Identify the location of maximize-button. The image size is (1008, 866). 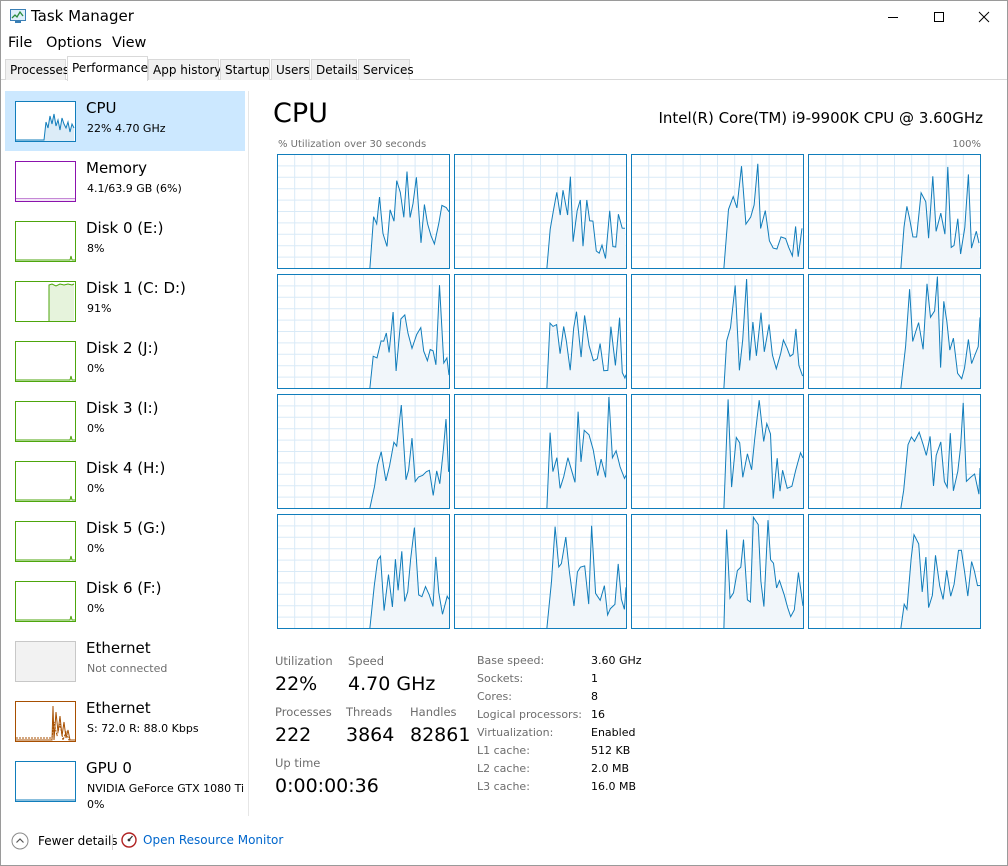
(939, 17).